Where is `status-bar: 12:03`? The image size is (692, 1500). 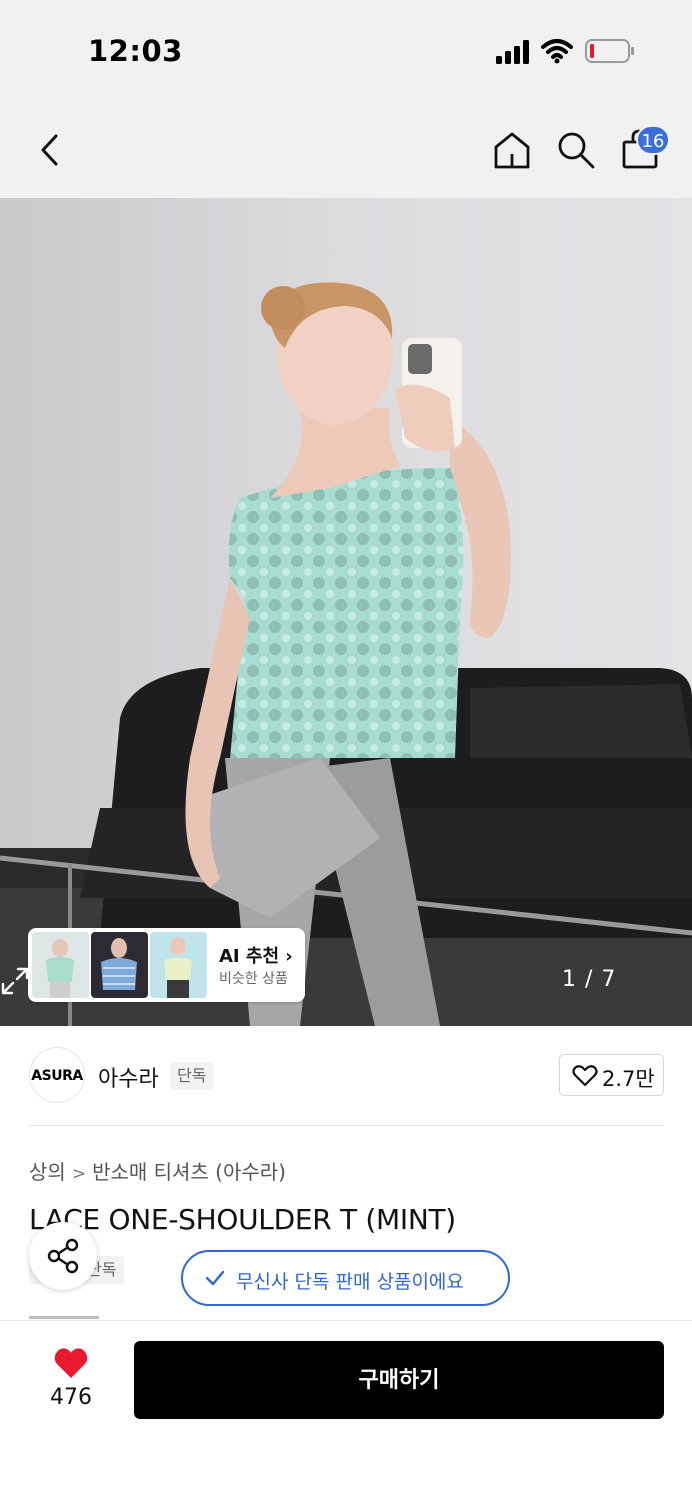 status-bar: 12:03 is located at coordinates (346, 50).